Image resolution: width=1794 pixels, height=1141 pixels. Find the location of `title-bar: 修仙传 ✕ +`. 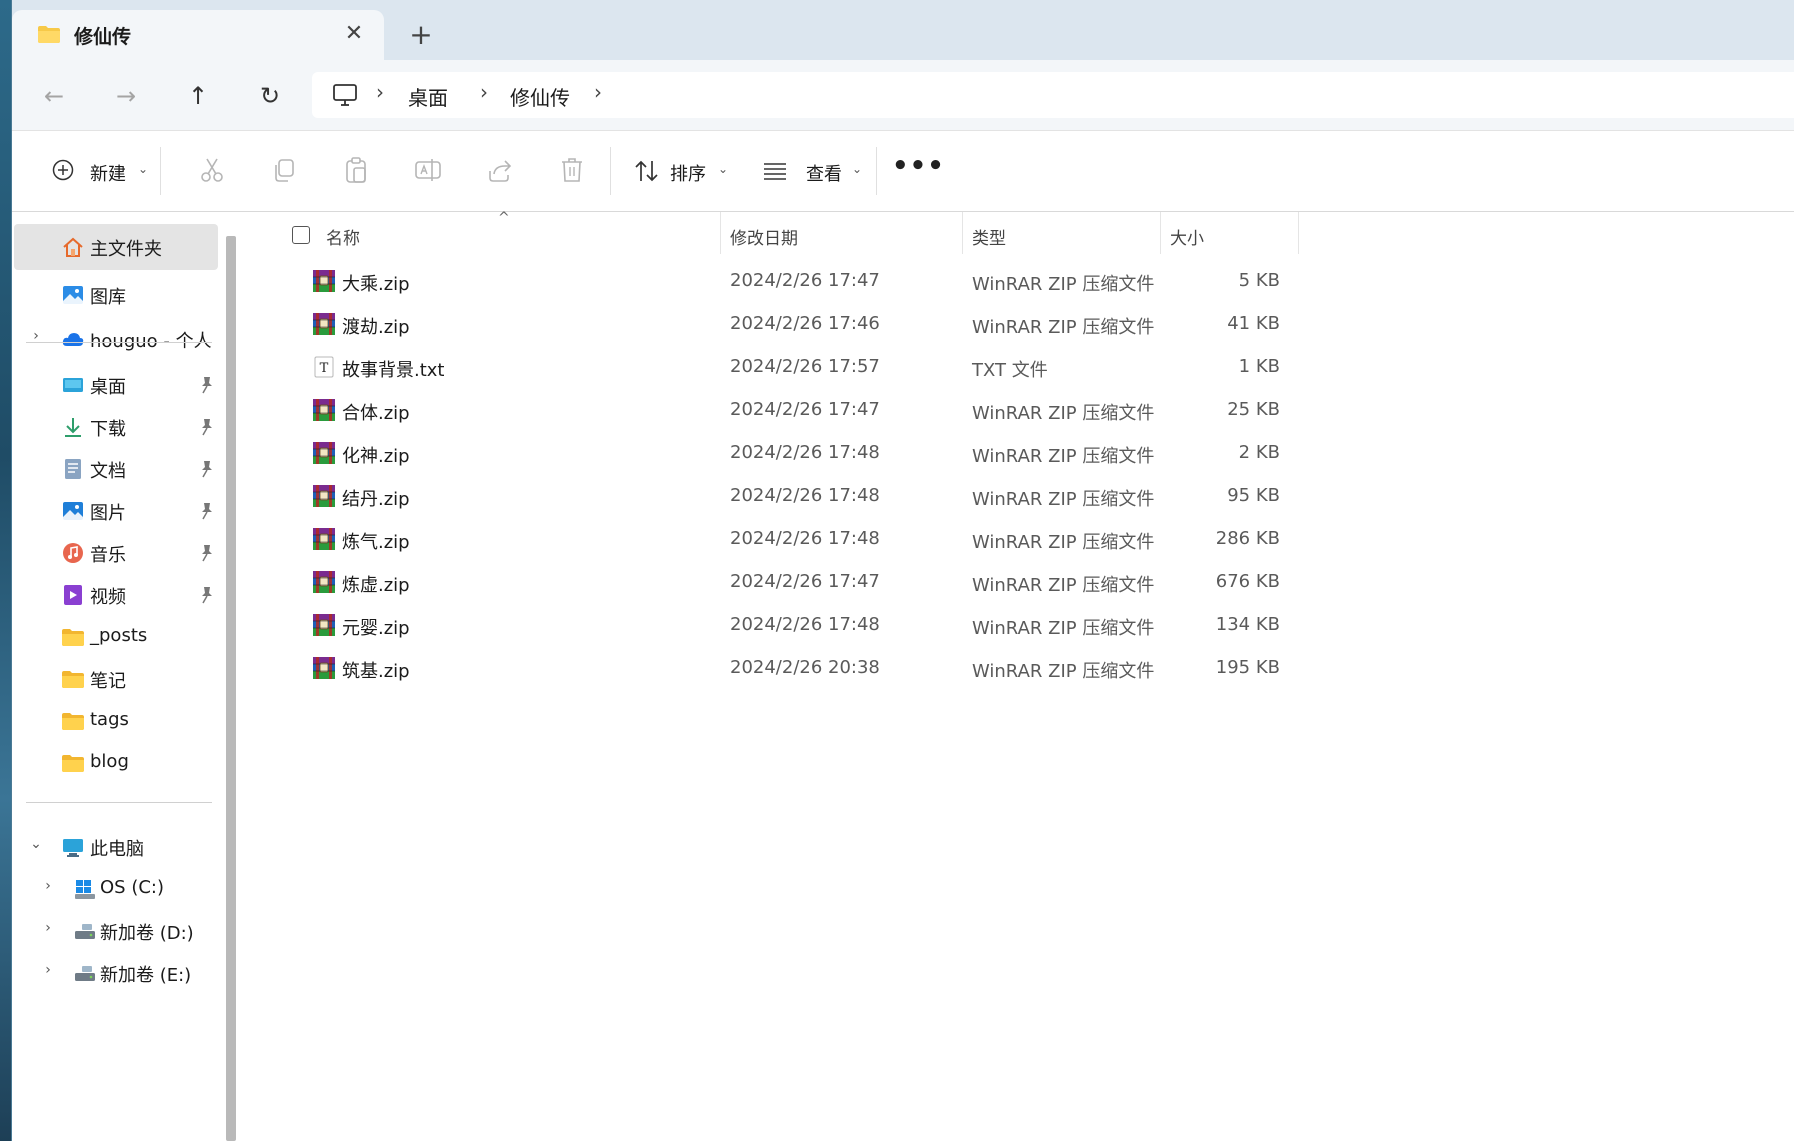

title-bar: 修仙传 ✕ + is located at coordinates (903, 30).